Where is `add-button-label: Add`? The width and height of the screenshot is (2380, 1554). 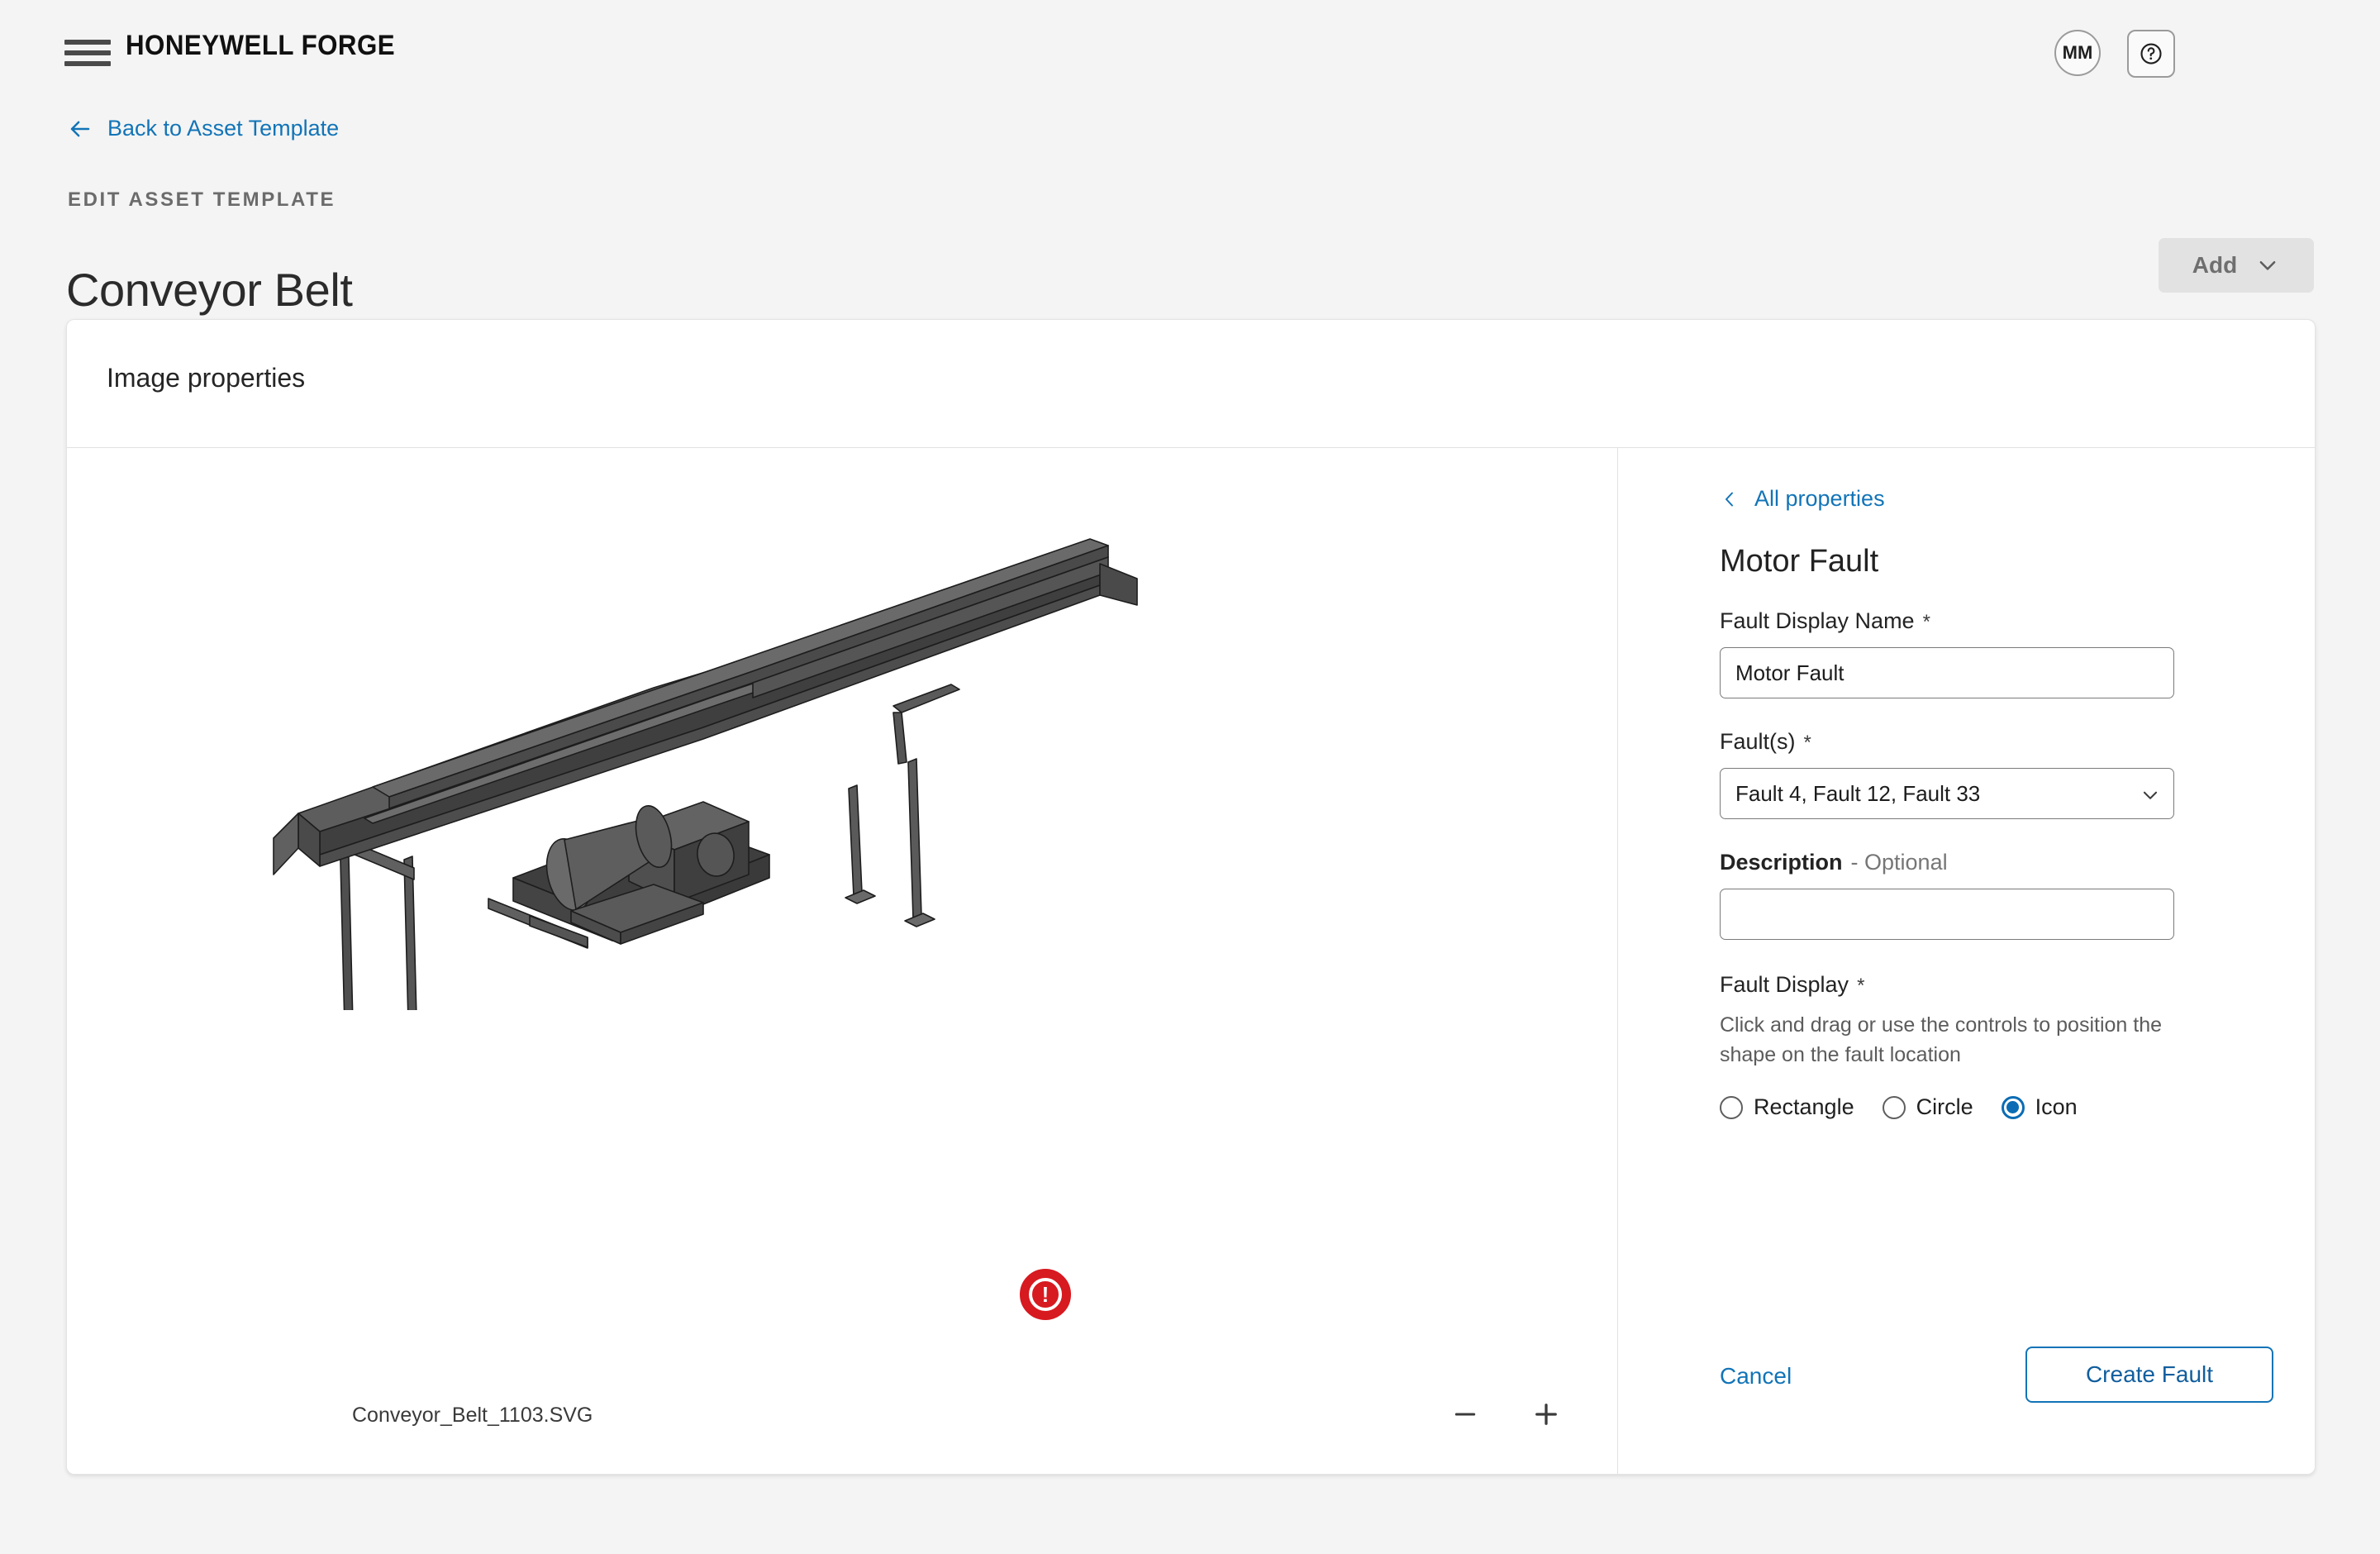 add-button-label: Add is located at coordinates (2215, 265).